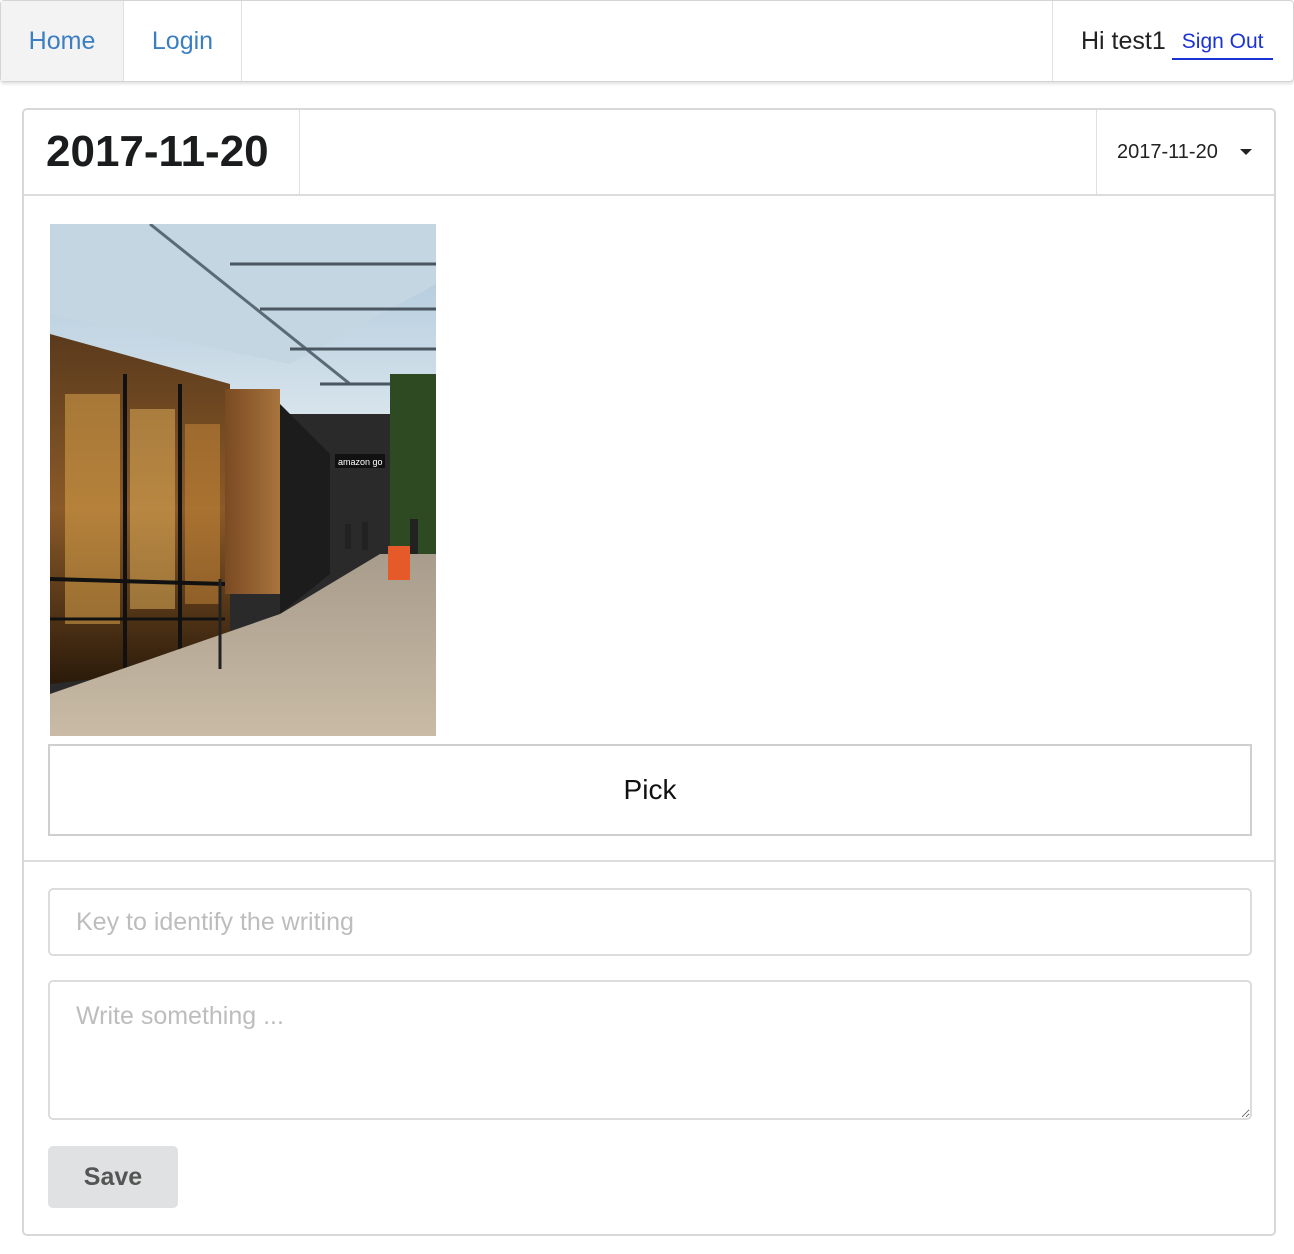 This screenshot has height=1254, width=1294. What do you see at coordinates (650, 922) in the screenshot?
I see `writing-key-input` at bounding box center [650, 922].